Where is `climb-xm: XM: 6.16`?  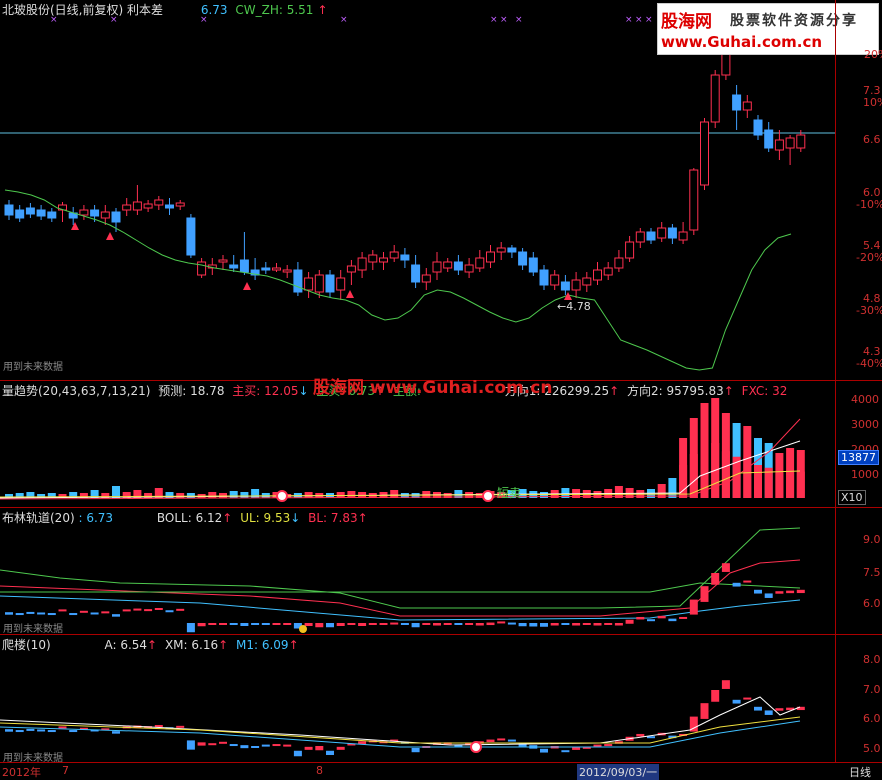 climb-xm: XM: 6.16 is located at coordinates (191, 645).